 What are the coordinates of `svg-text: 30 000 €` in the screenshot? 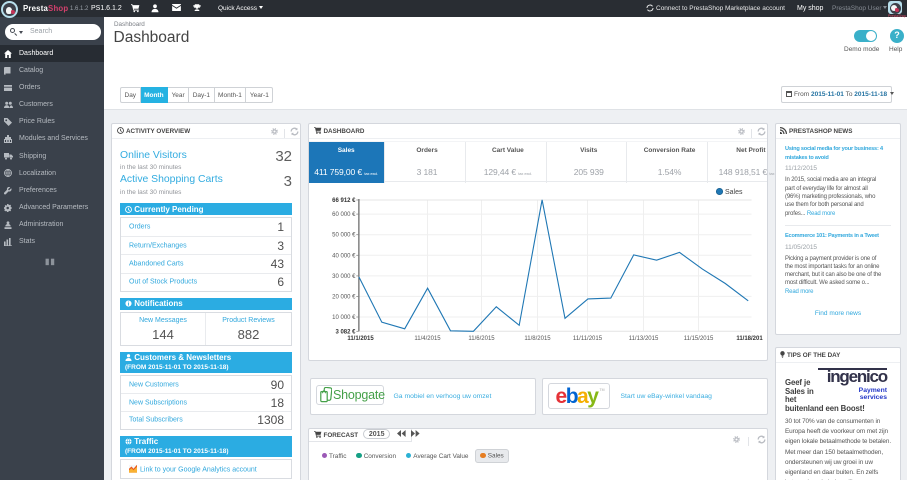 It's located at (344, 277).